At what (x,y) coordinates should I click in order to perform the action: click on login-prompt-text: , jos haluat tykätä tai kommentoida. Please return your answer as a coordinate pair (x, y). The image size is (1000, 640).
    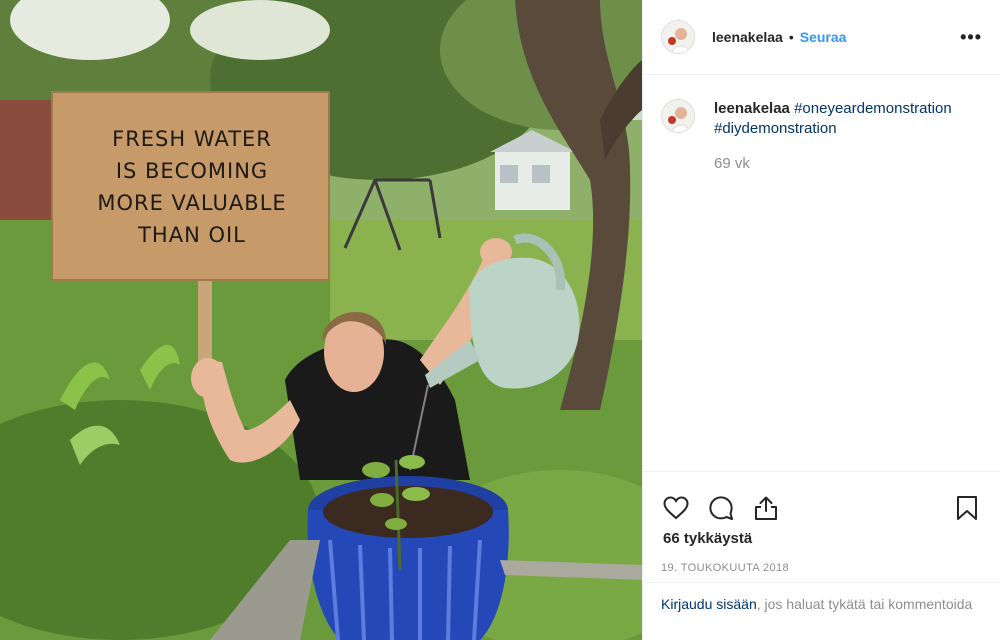
    Looking at the image, I should click on (864, 604).